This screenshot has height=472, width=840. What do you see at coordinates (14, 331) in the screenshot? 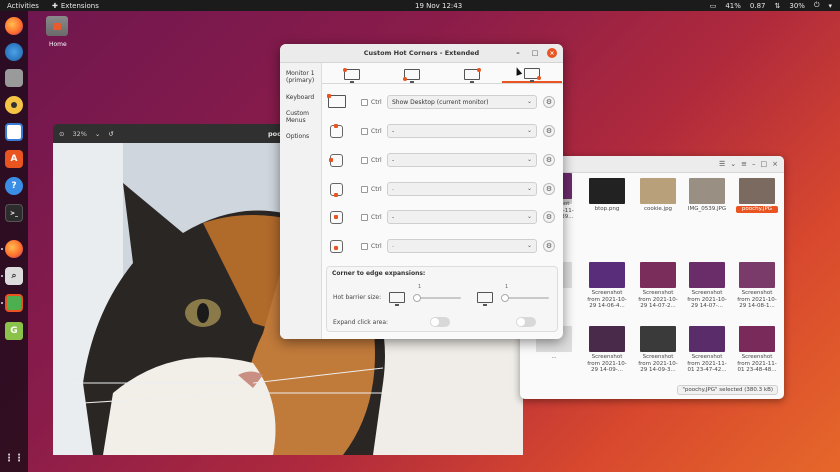
I see `gimp-icon: G` at bounding box center [14, 331].